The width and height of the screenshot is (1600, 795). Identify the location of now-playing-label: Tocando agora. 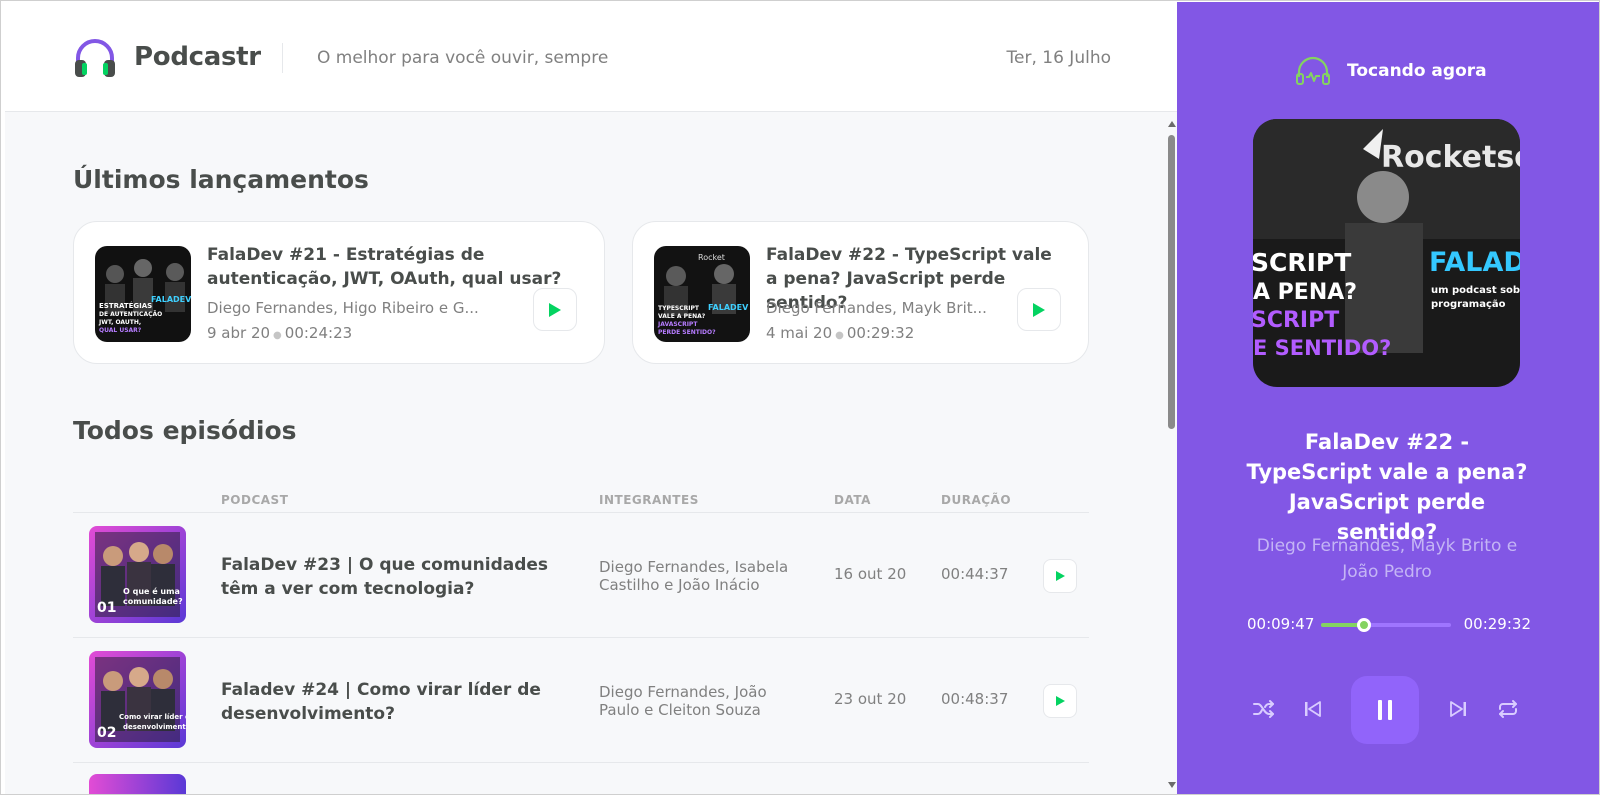
(1417, 71).